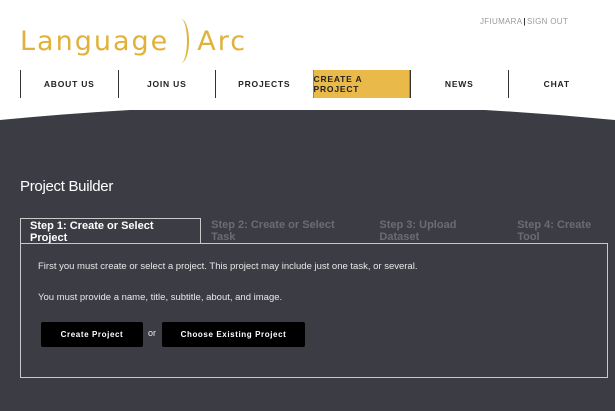  I want to click on nav-join-us: JOIN US, so click(166, 84).